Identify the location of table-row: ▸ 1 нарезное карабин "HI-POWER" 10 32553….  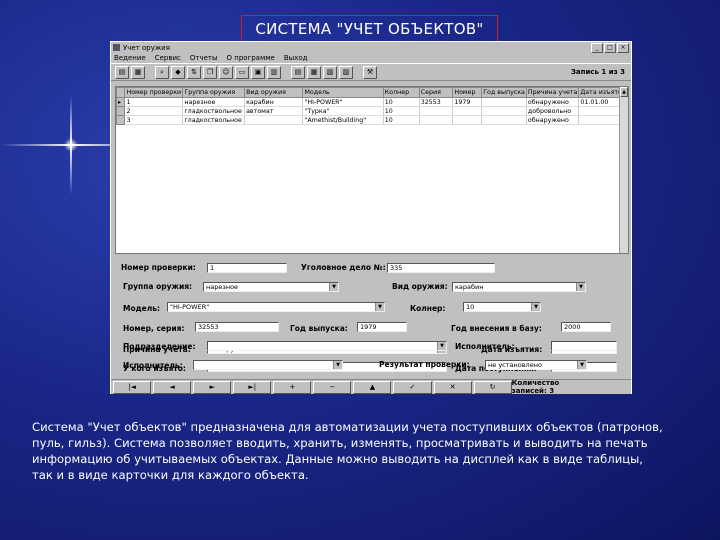
(372, 102).